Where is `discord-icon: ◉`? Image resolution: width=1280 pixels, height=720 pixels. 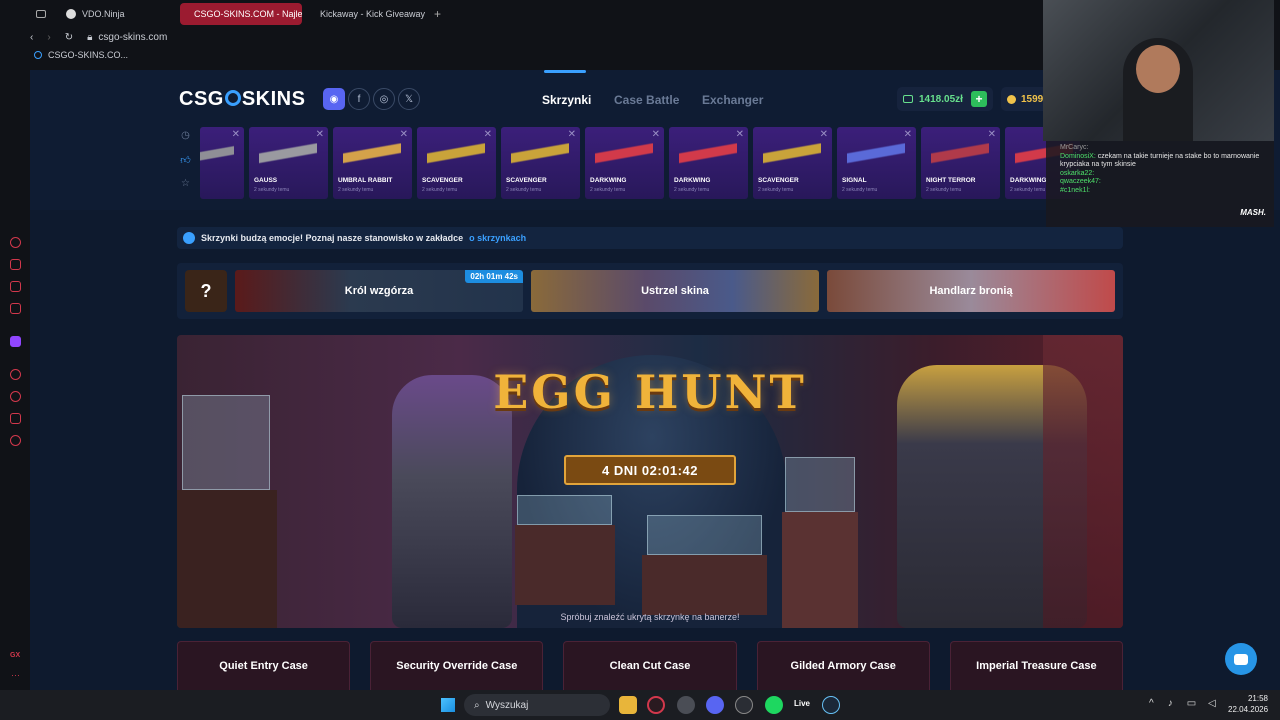
discord-icon: ◉ is located at coordinates (334, 99).